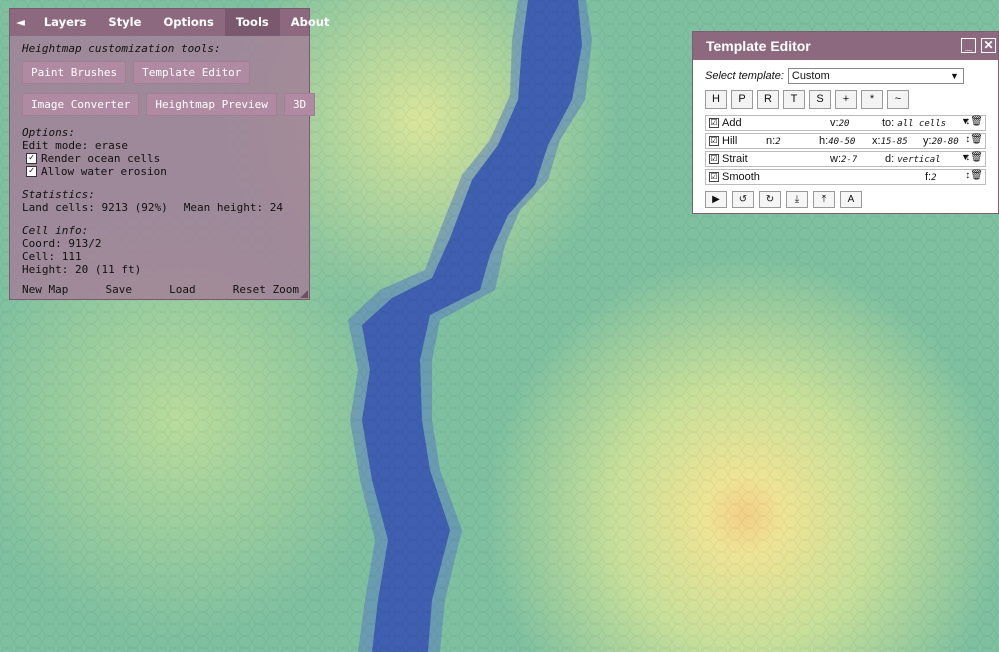  What do you see at coordinates (988, 45) in the screenshot?
I see `close-icon: ✕` at bounding box center [988, 45].